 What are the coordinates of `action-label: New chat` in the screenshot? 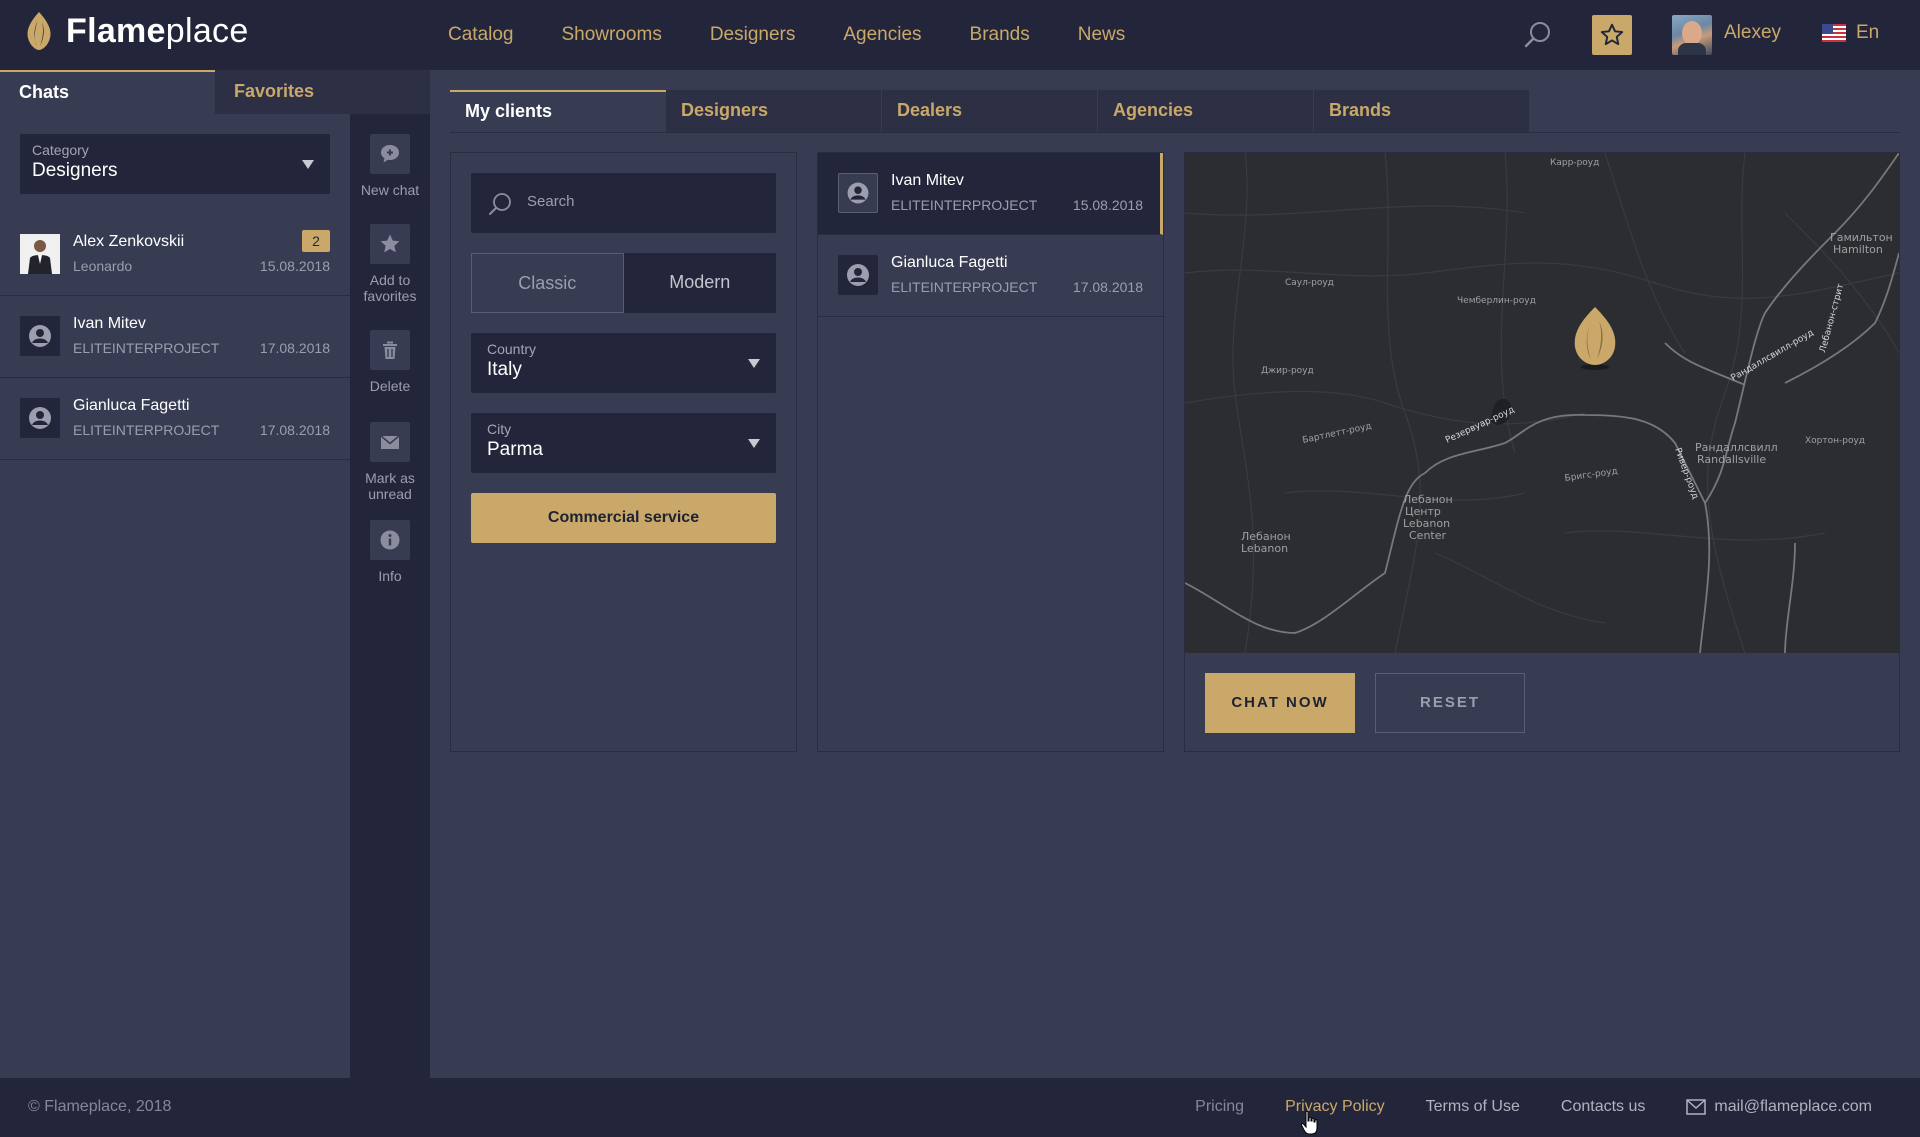 It's located at (390, 190).